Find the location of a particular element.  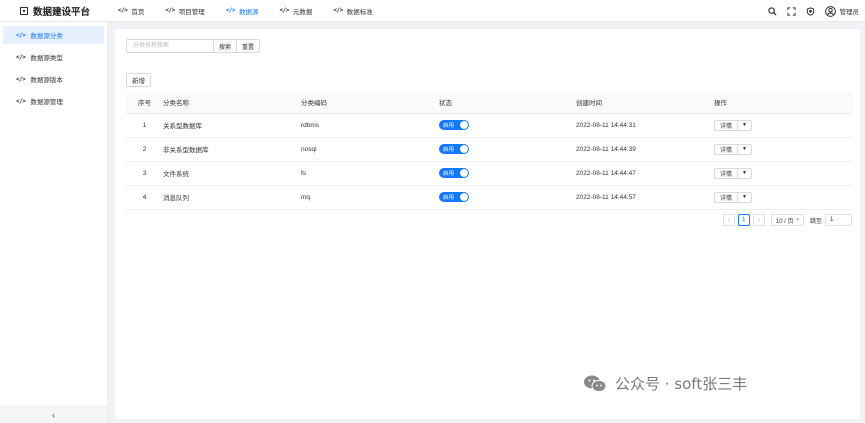

sidebar-item-type: </> 数据源类型 is located at coordinates (53, 57).